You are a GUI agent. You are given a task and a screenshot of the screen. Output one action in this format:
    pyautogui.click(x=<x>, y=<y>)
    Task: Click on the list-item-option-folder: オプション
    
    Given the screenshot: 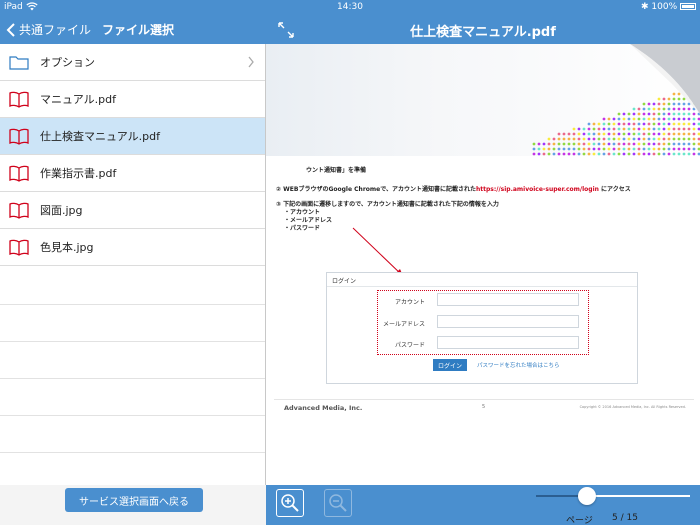 What is the action you would take?
    pyautogui.click(x=132, y=62)
    